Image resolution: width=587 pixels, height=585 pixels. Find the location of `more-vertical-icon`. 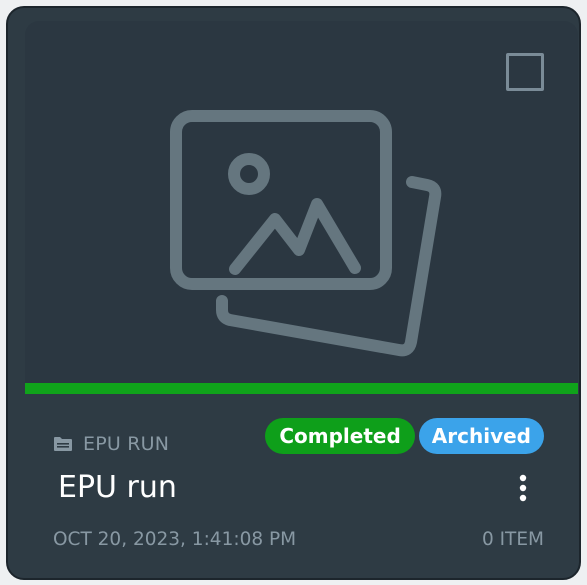

more-vertical-icon is located at coordinates (523, 488).